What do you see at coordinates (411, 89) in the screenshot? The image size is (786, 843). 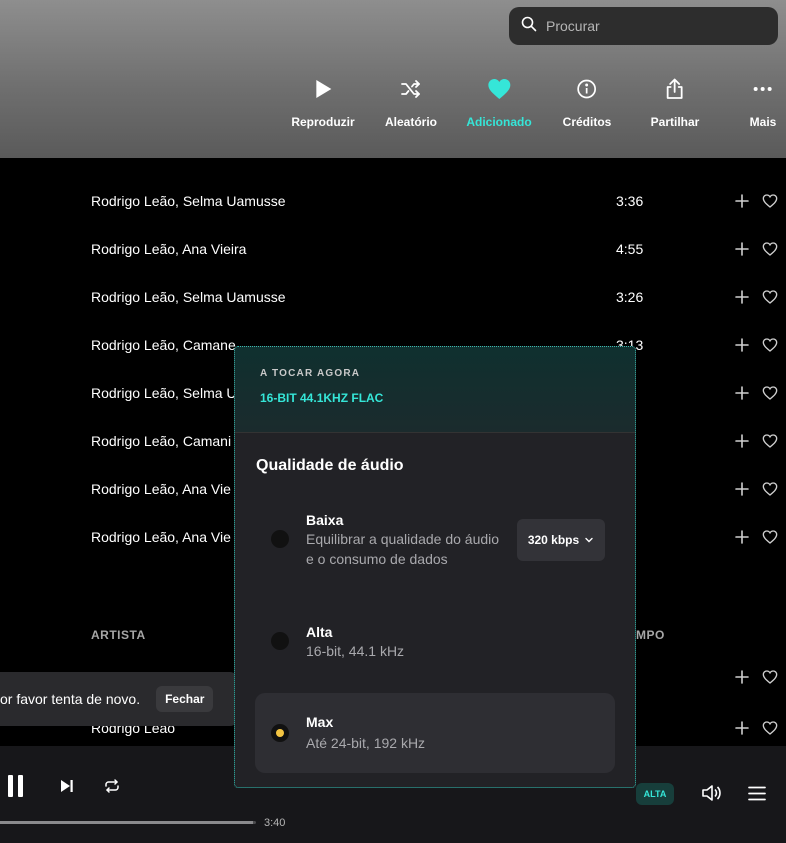 I see `shuffle-icon` at bounding box center [411, 89].